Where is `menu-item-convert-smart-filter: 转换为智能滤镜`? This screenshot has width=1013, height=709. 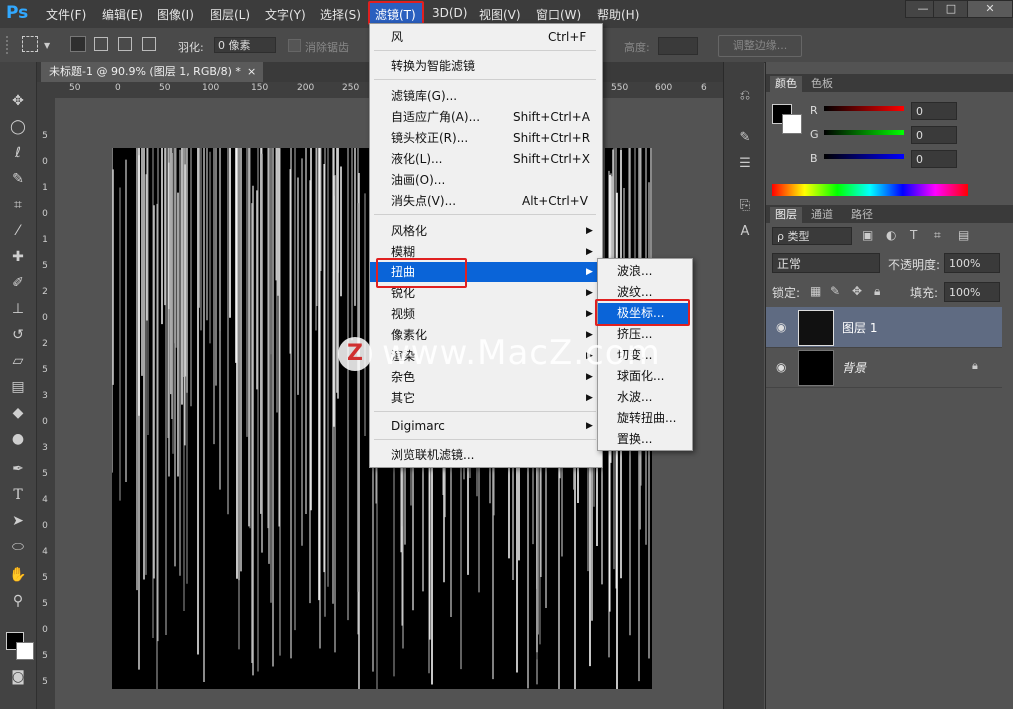 menu-item-convert-smart-filter: 转换为智能滤镜 is located at coordinates (485, 66).